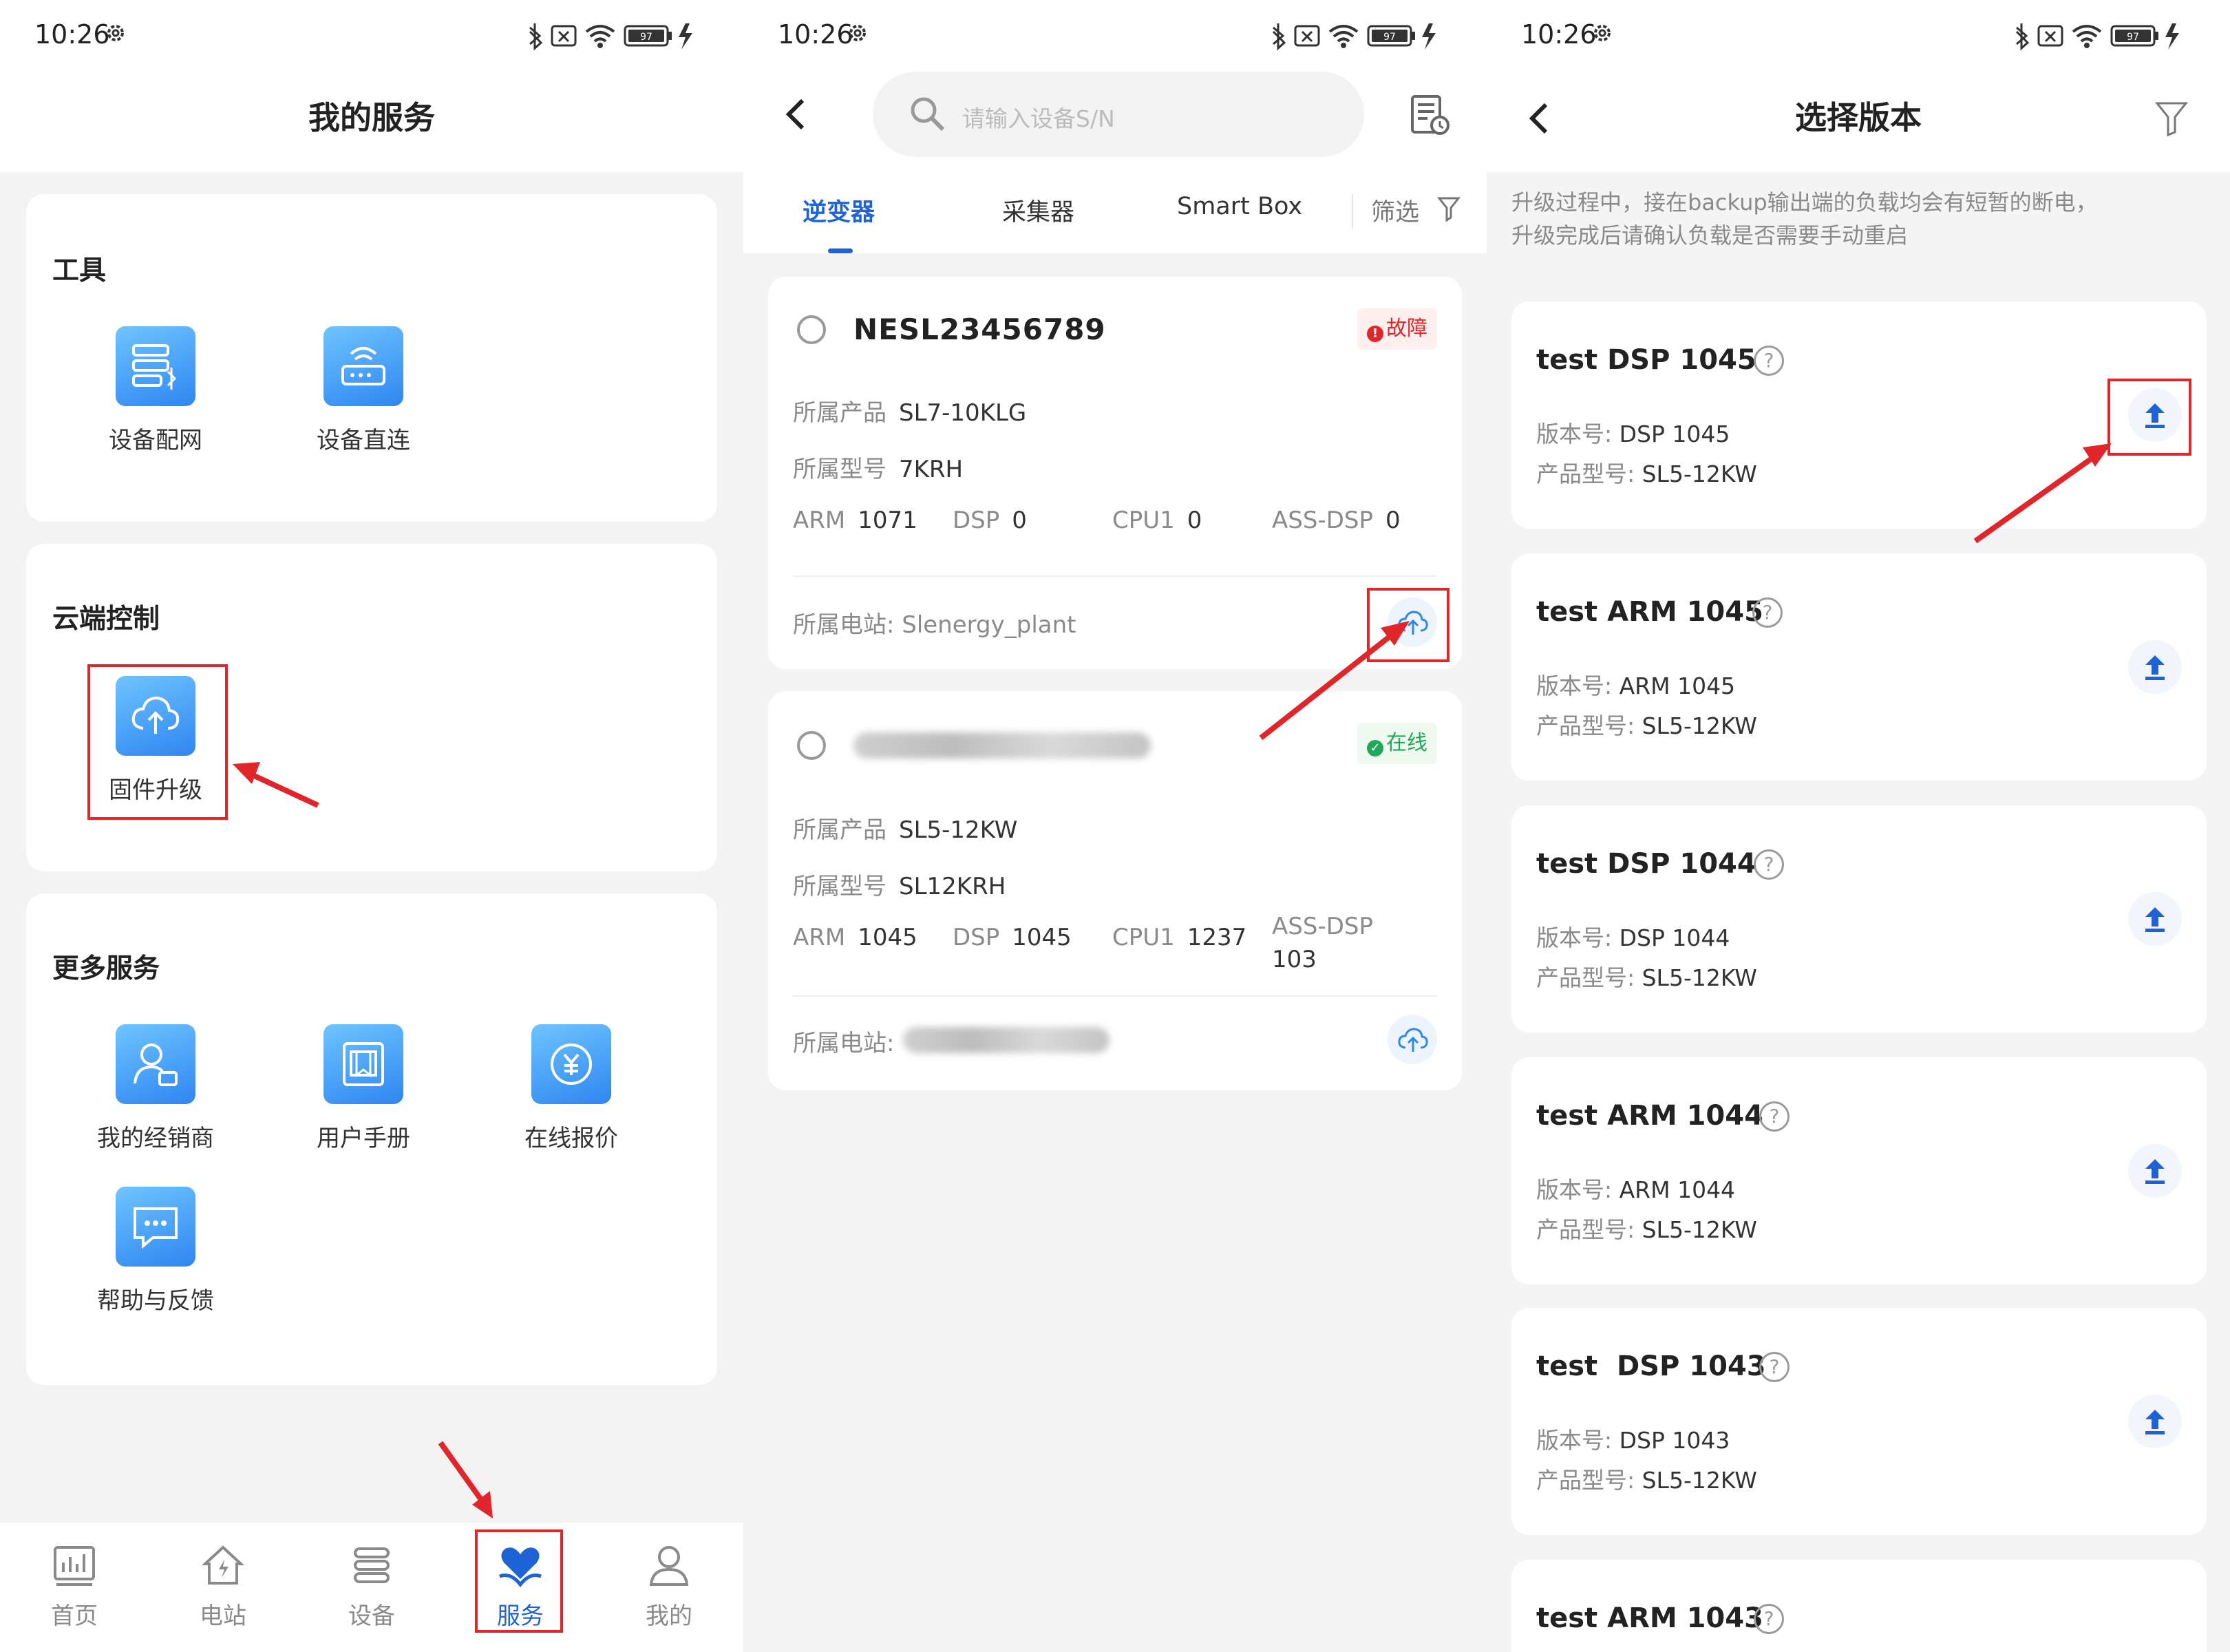  I want to click on arrow-to-firmware, so click(284, 790).